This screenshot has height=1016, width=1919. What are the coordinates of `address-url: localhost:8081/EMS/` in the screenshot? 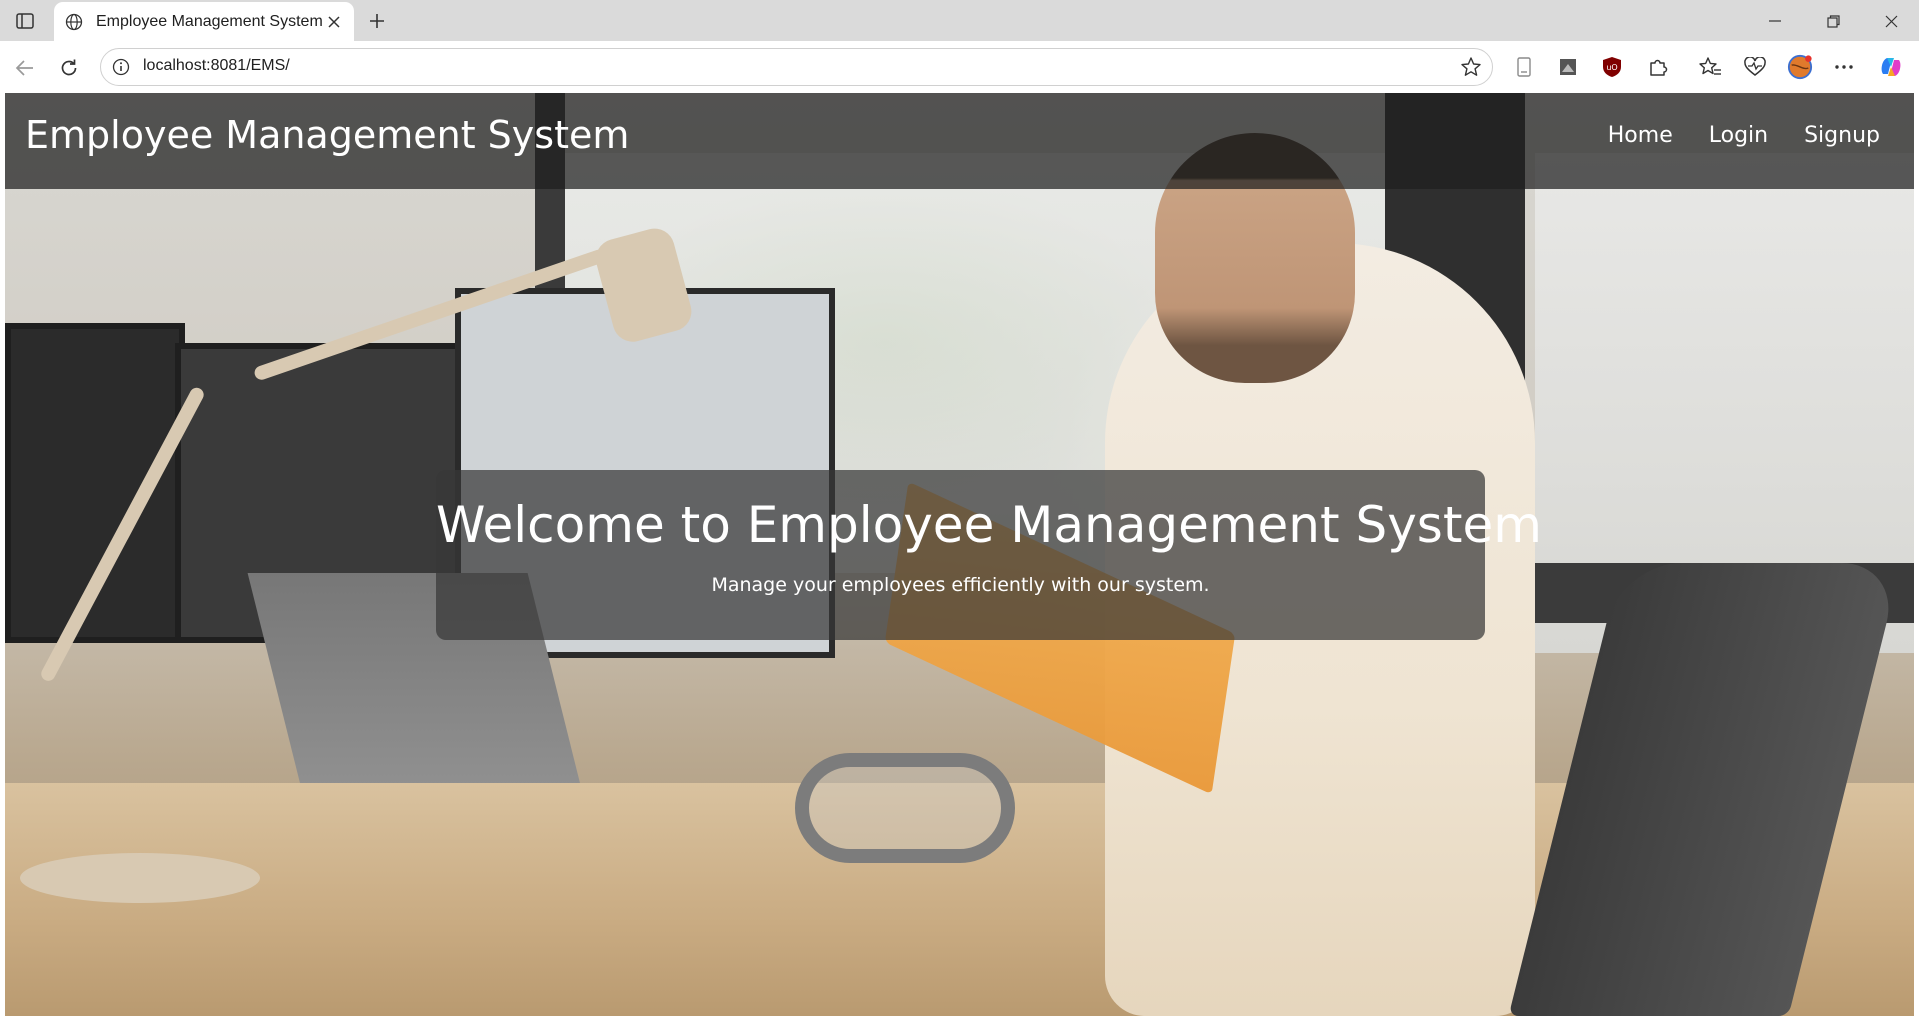 It's located at (216, 66).